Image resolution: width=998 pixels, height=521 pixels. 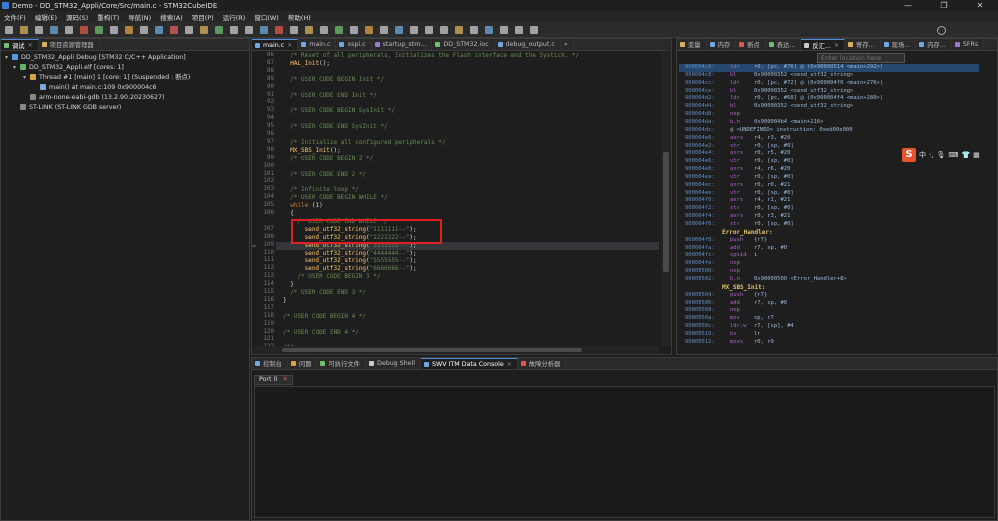 What do you see at coordinates (15, 17) in the screenshot?
I see `menu-item: 文件(F)` at bounding box center [15, 17].